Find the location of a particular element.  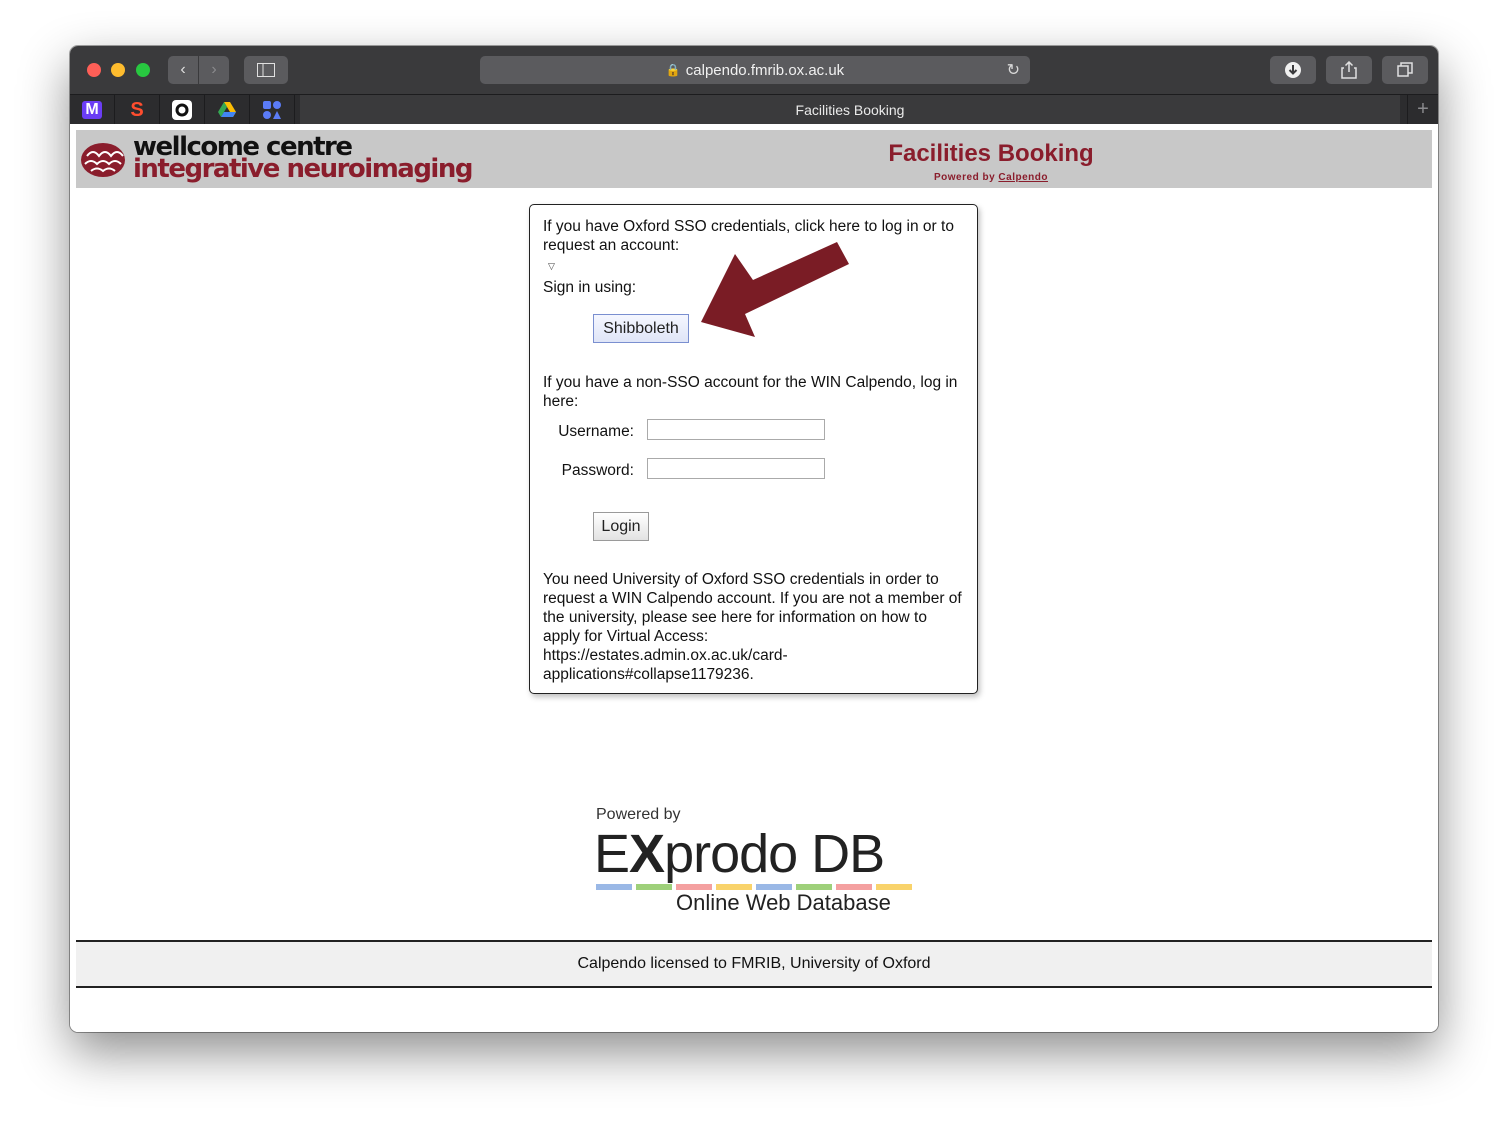

s-logo-icon: S is located at coordinates (137, 109).